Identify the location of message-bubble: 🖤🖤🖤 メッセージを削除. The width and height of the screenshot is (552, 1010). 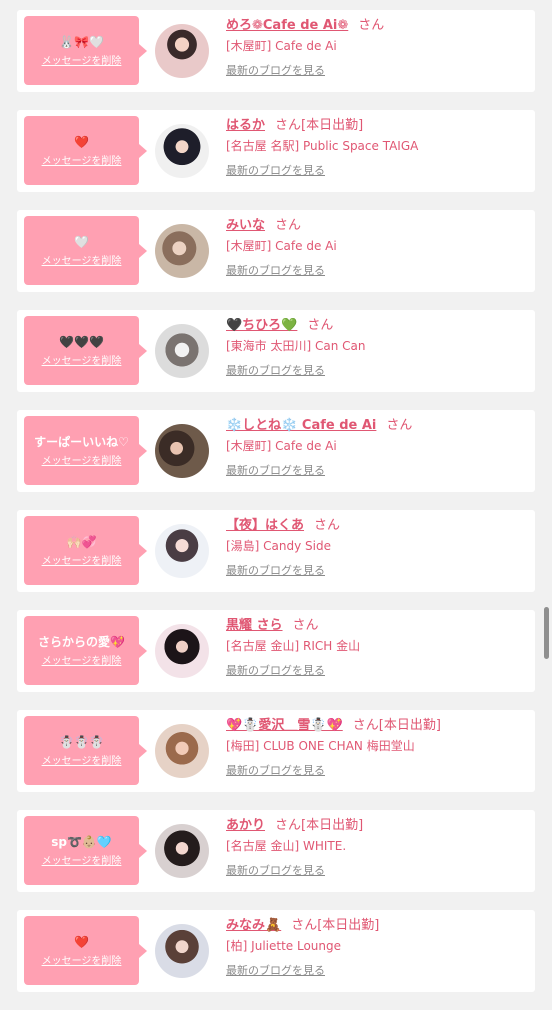
(85, 350).